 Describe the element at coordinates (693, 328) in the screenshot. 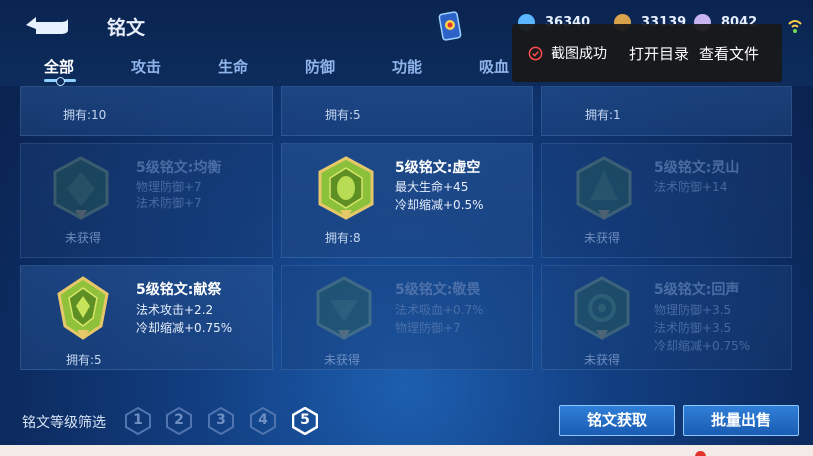

I see `inscription-stat: 法术防御+3.5` at that location.